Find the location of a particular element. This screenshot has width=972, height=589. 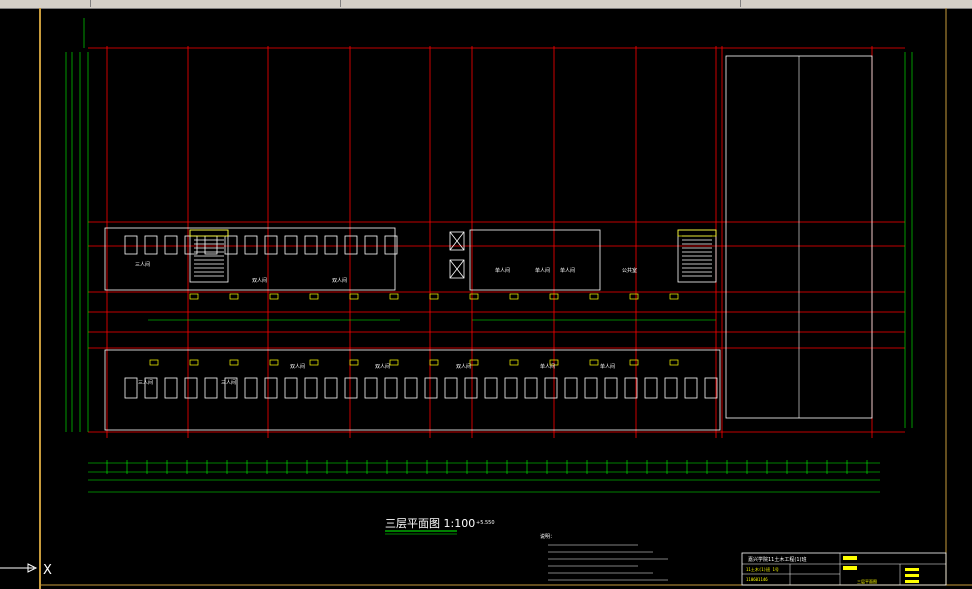

wall-block-north-west is located at coordinates (250, 259).